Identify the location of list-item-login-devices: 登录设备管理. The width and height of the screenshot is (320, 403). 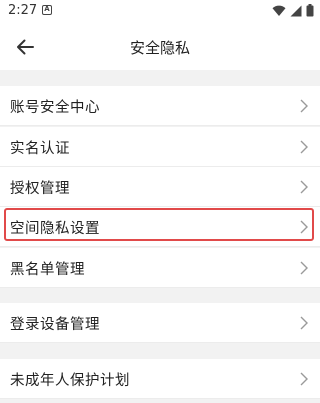
(160, 323).